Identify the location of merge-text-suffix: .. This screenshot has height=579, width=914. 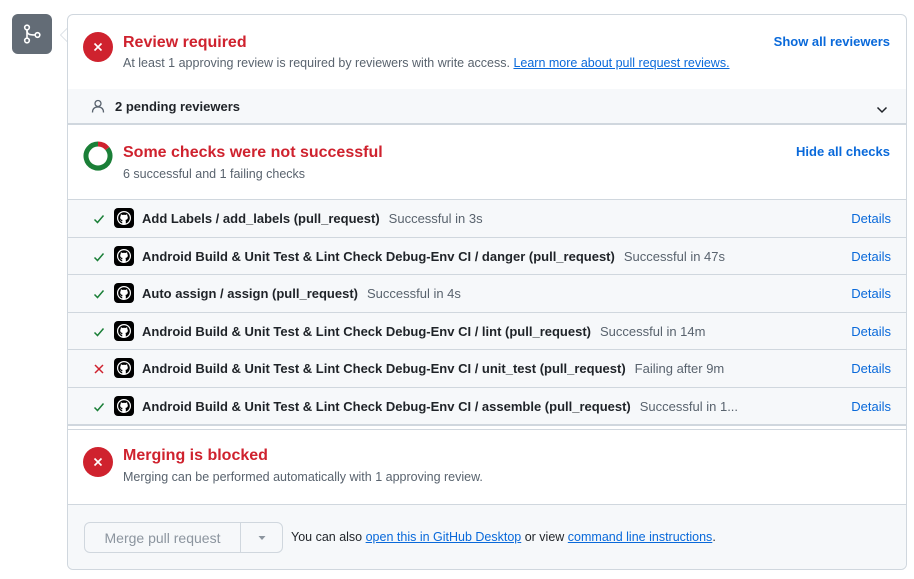
(714, 537).